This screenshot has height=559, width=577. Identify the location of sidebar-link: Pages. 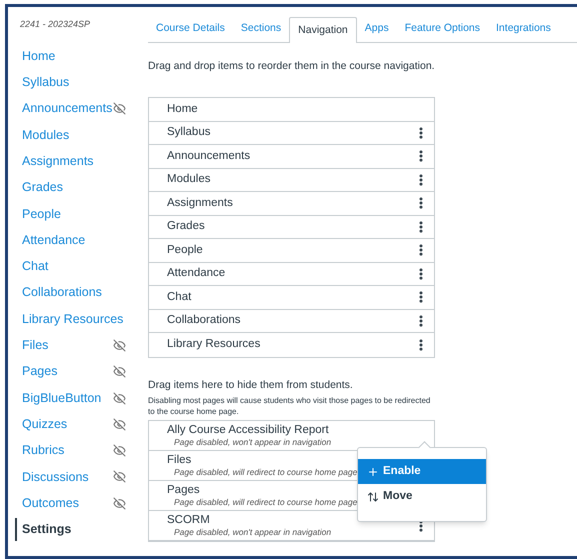
(36, 372).